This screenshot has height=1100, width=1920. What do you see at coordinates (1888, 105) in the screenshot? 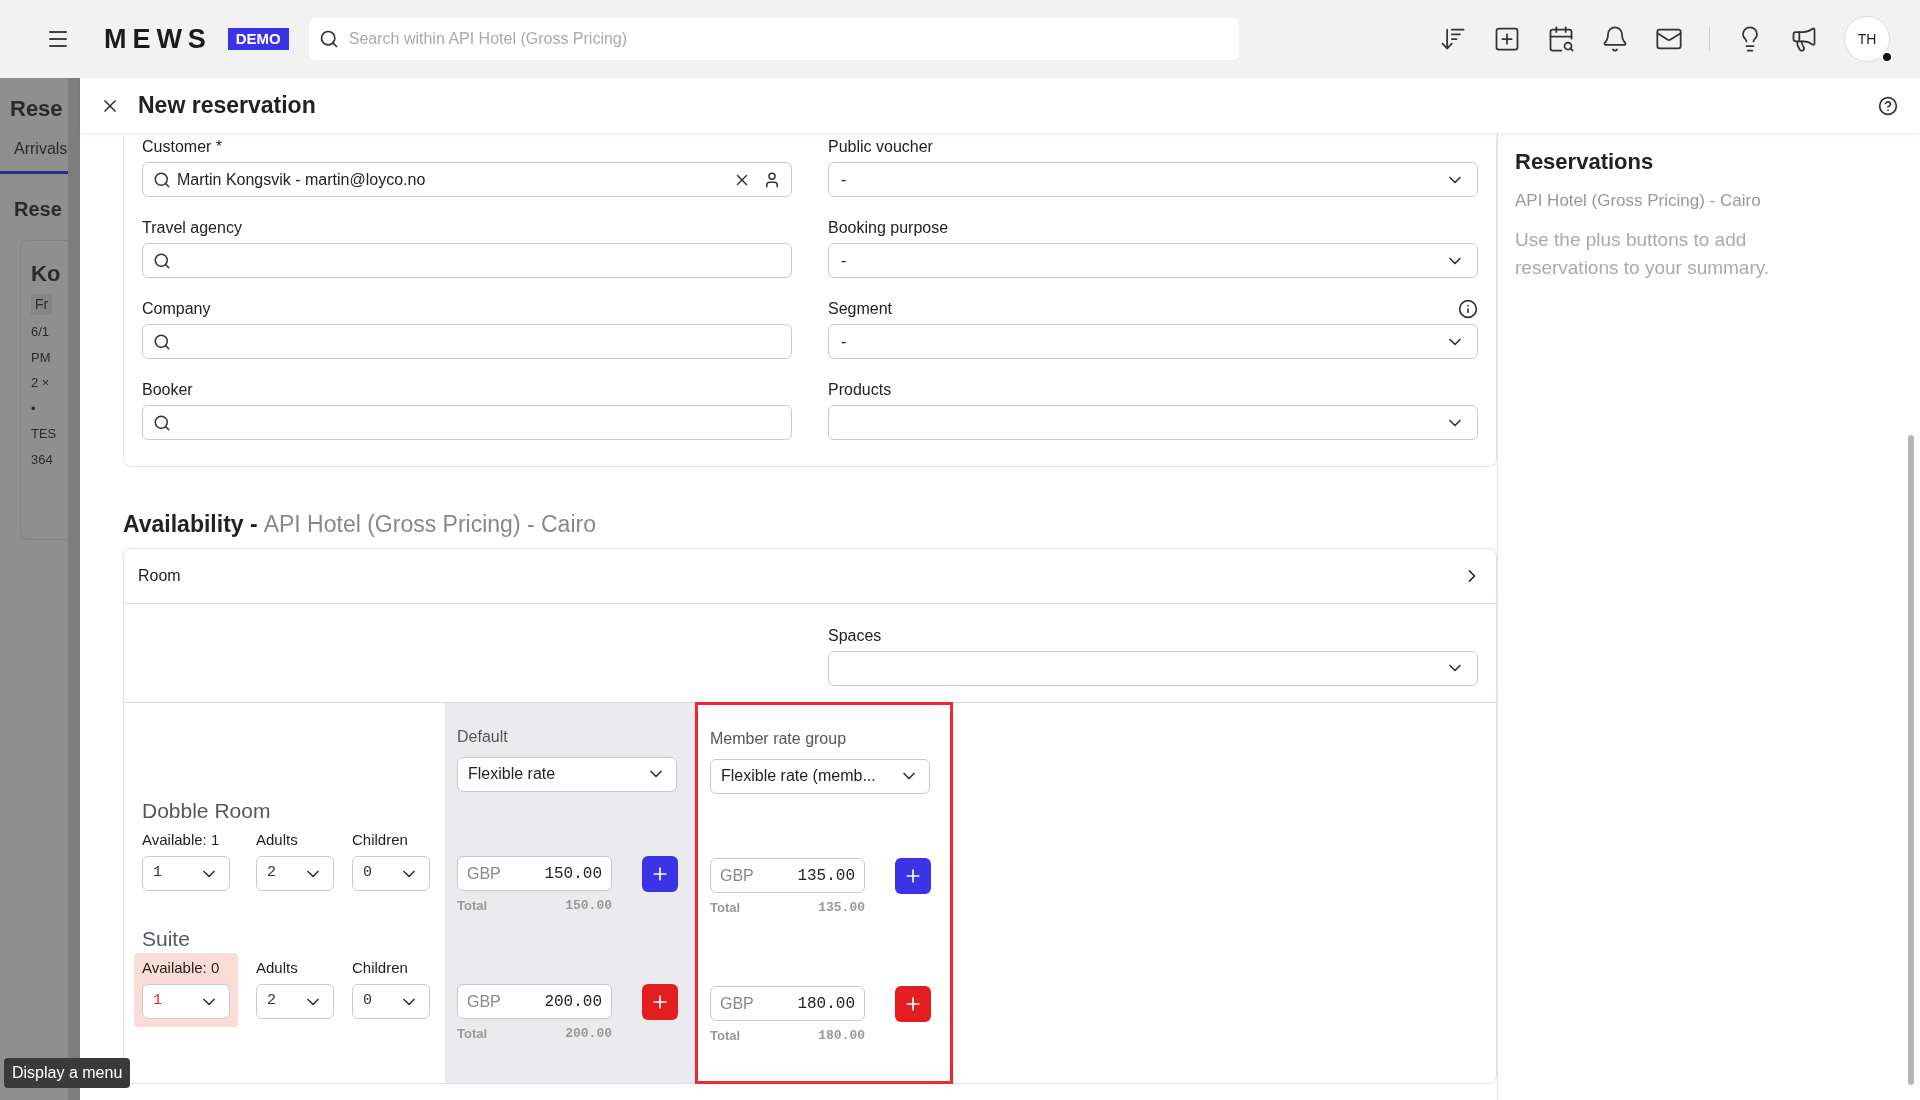
I see `help-icon` at bounding box center [1888, 105].